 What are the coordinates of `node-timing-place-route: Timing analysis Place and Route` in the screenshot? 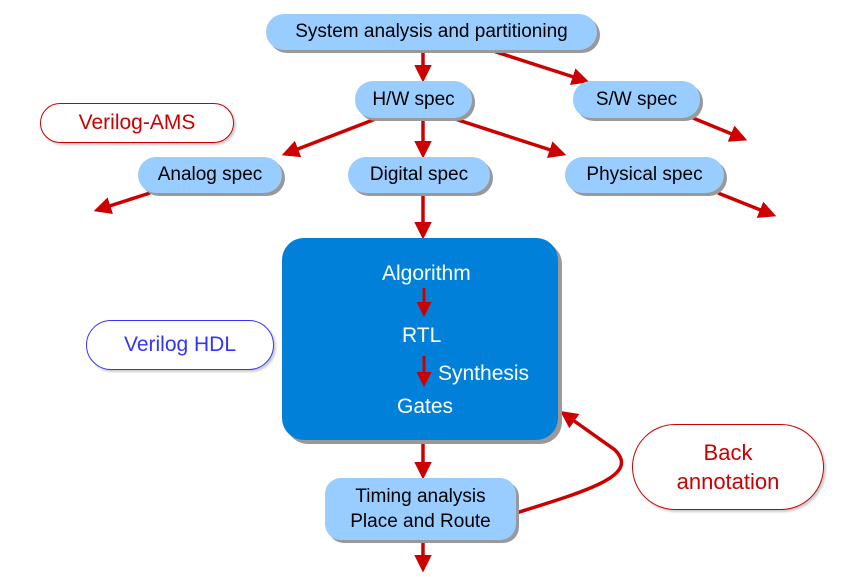 It's located at (420, 509).